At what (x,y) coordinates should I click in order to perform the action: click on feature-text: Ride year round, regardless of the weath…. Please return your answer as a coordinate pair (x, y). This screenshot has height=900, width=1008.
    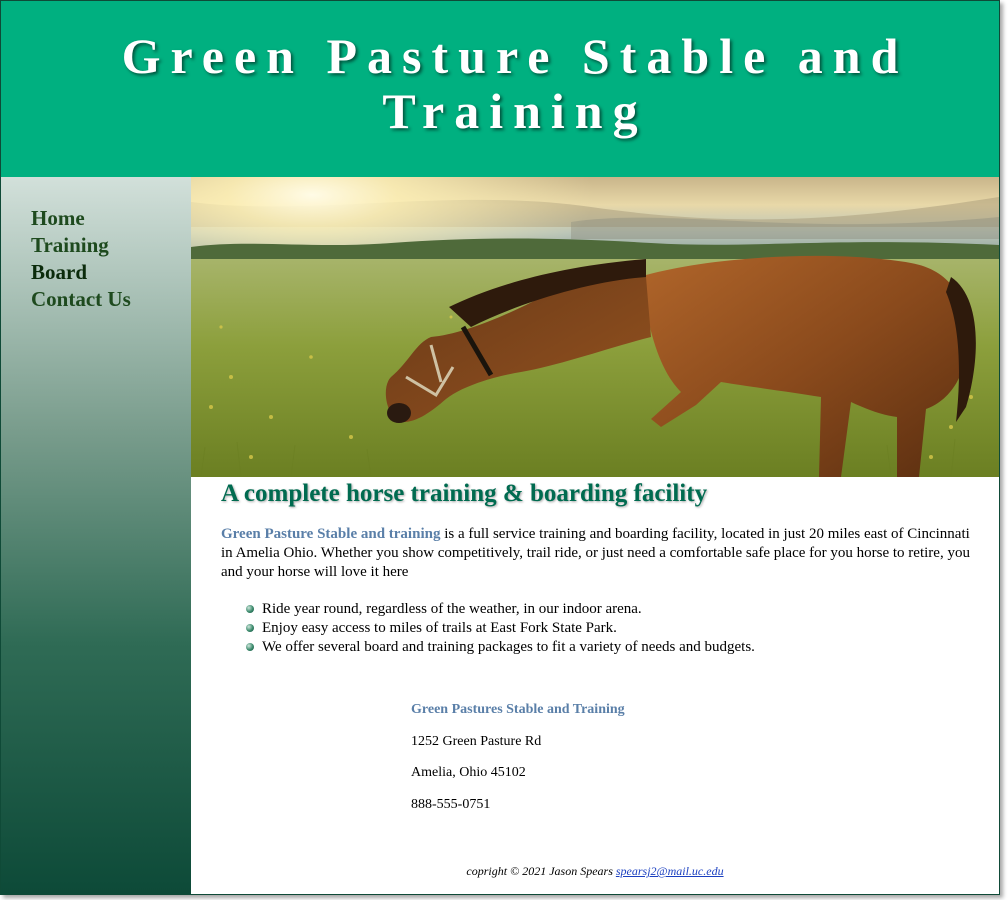
    Looking at the image, I should click on (452, 609).